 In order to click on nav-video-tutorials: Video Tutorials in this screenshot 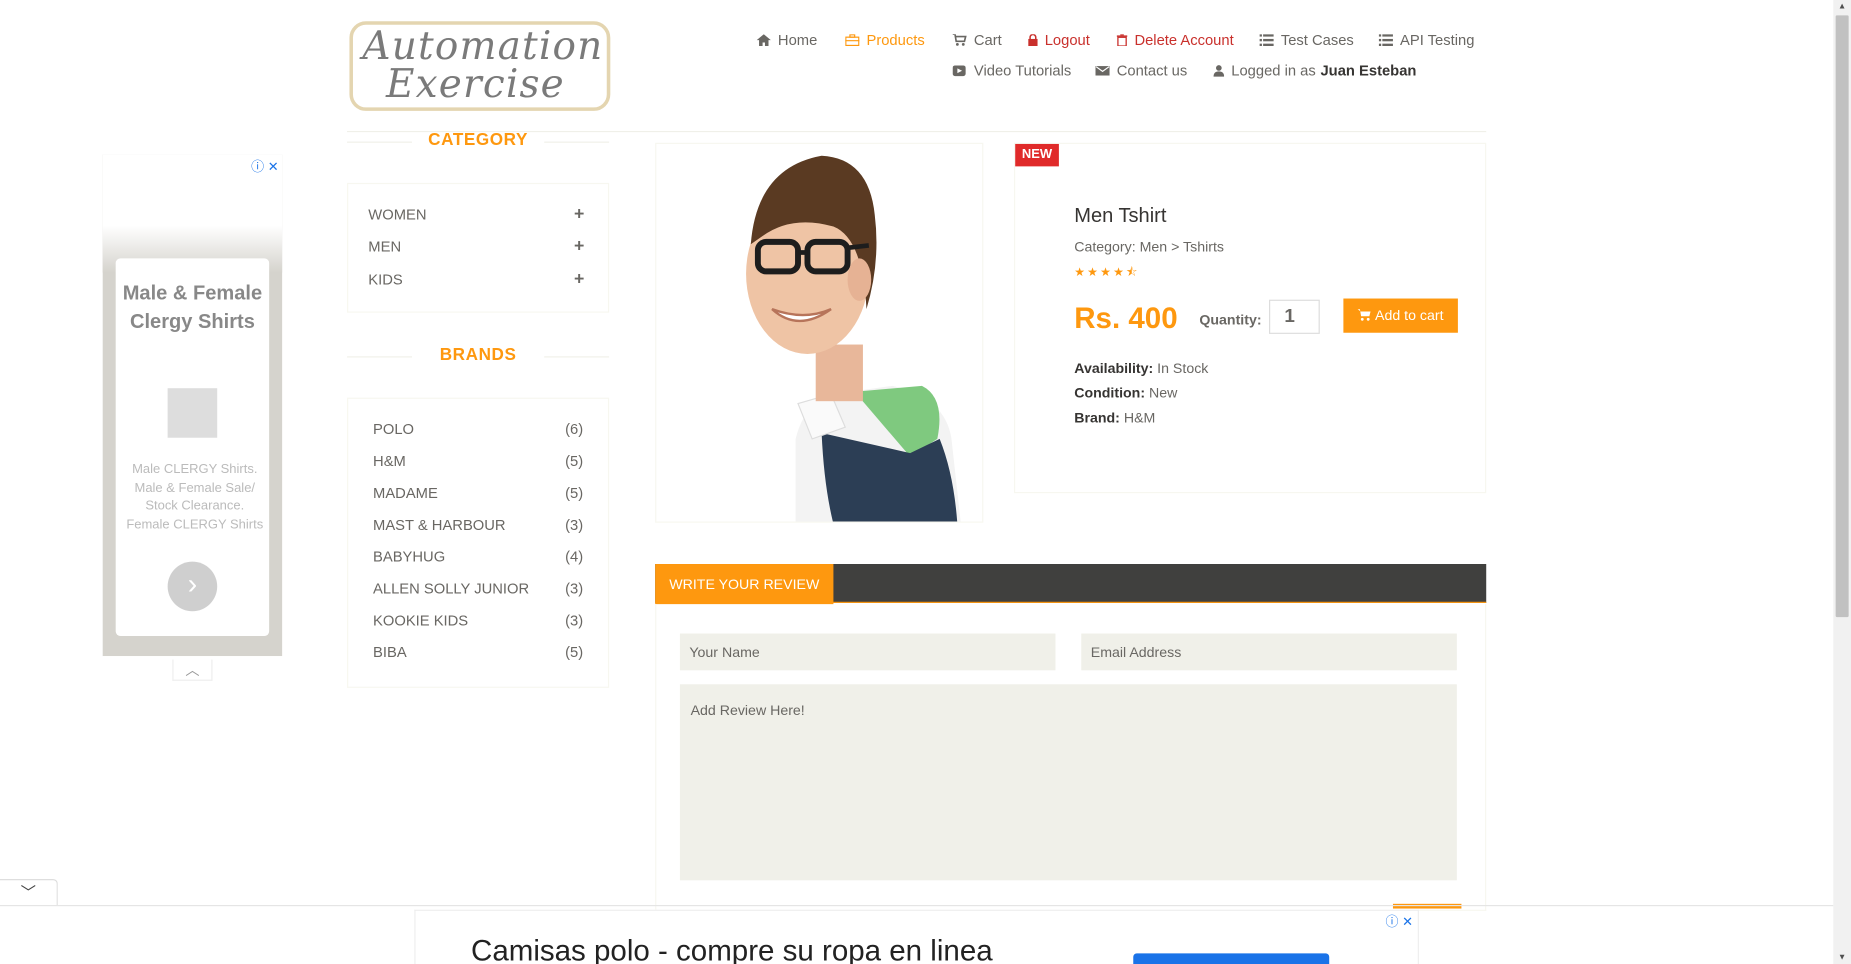, I will do `click(1011, 71)`.